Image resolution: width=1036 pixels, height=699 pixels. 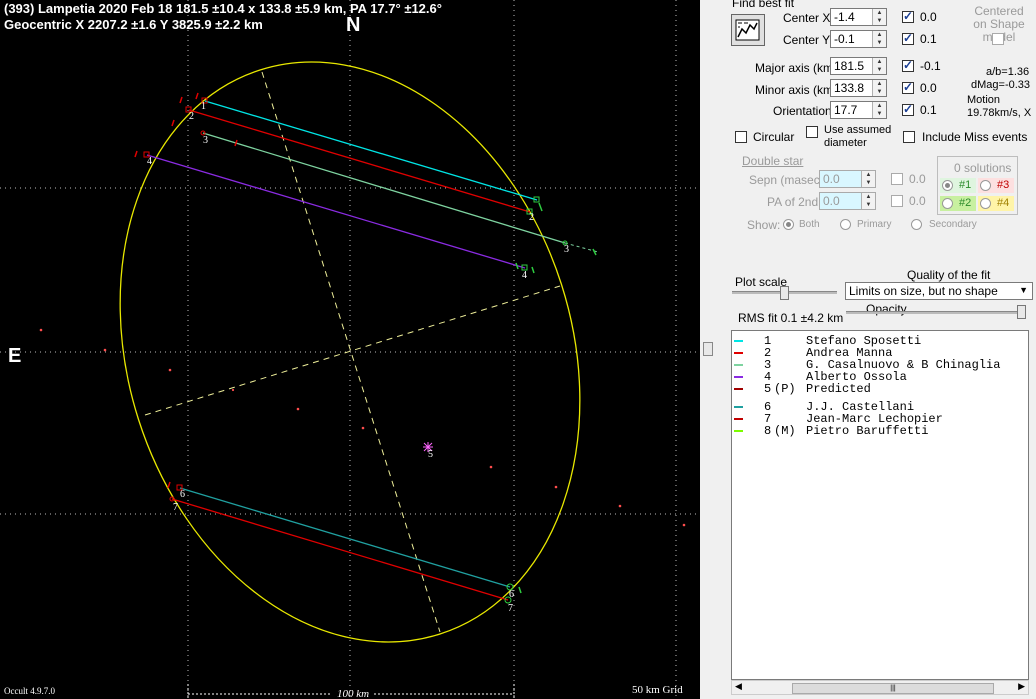 What do you see at coordinates (812, 132) in the screenshot?
I see `use-assumed-checkbox` at bounding box center [812, 132].